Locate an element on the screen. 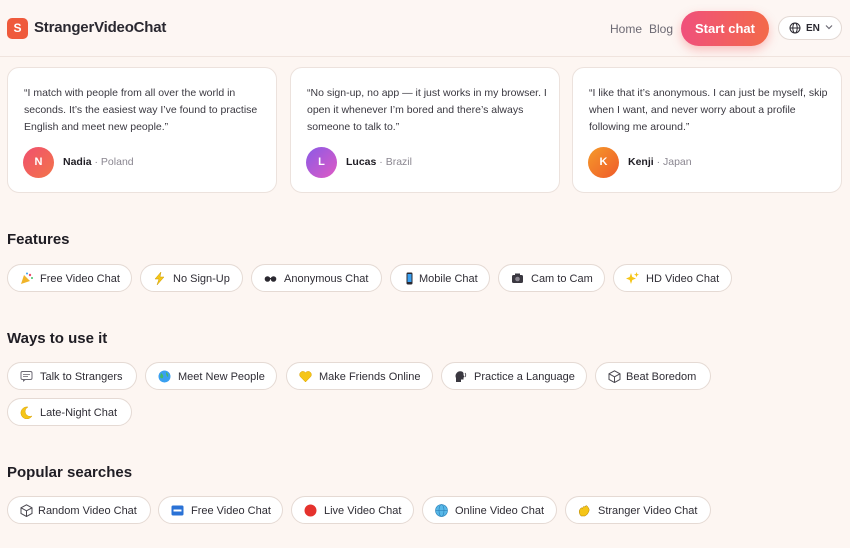  chip-talk-to-strangers: Talk to Strangers is located at coordinates (72, 376).